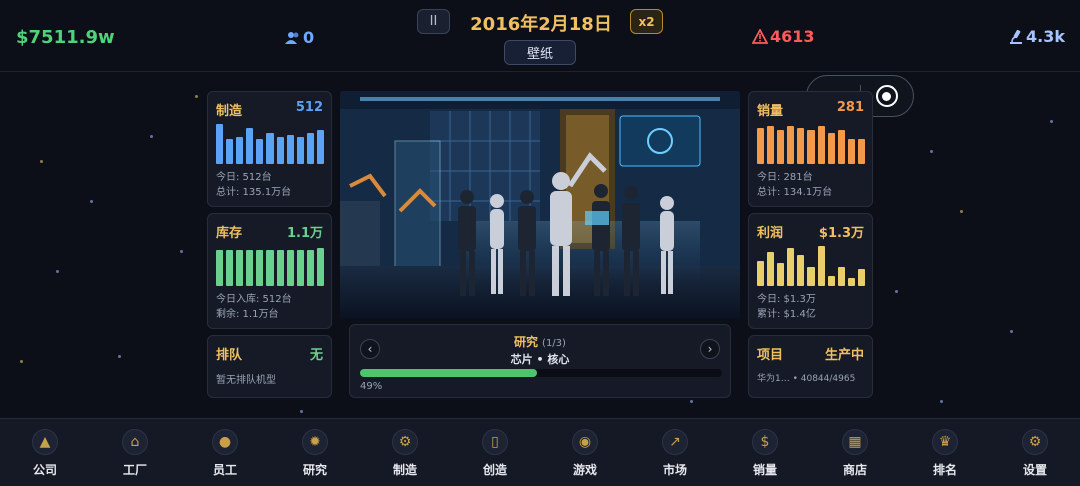 Image resolution: width=1080 pixels, height=486 pixels. Describe the element at coordinates (770, 233) in the screenshot. I see `profit-title: 利润` at that location.